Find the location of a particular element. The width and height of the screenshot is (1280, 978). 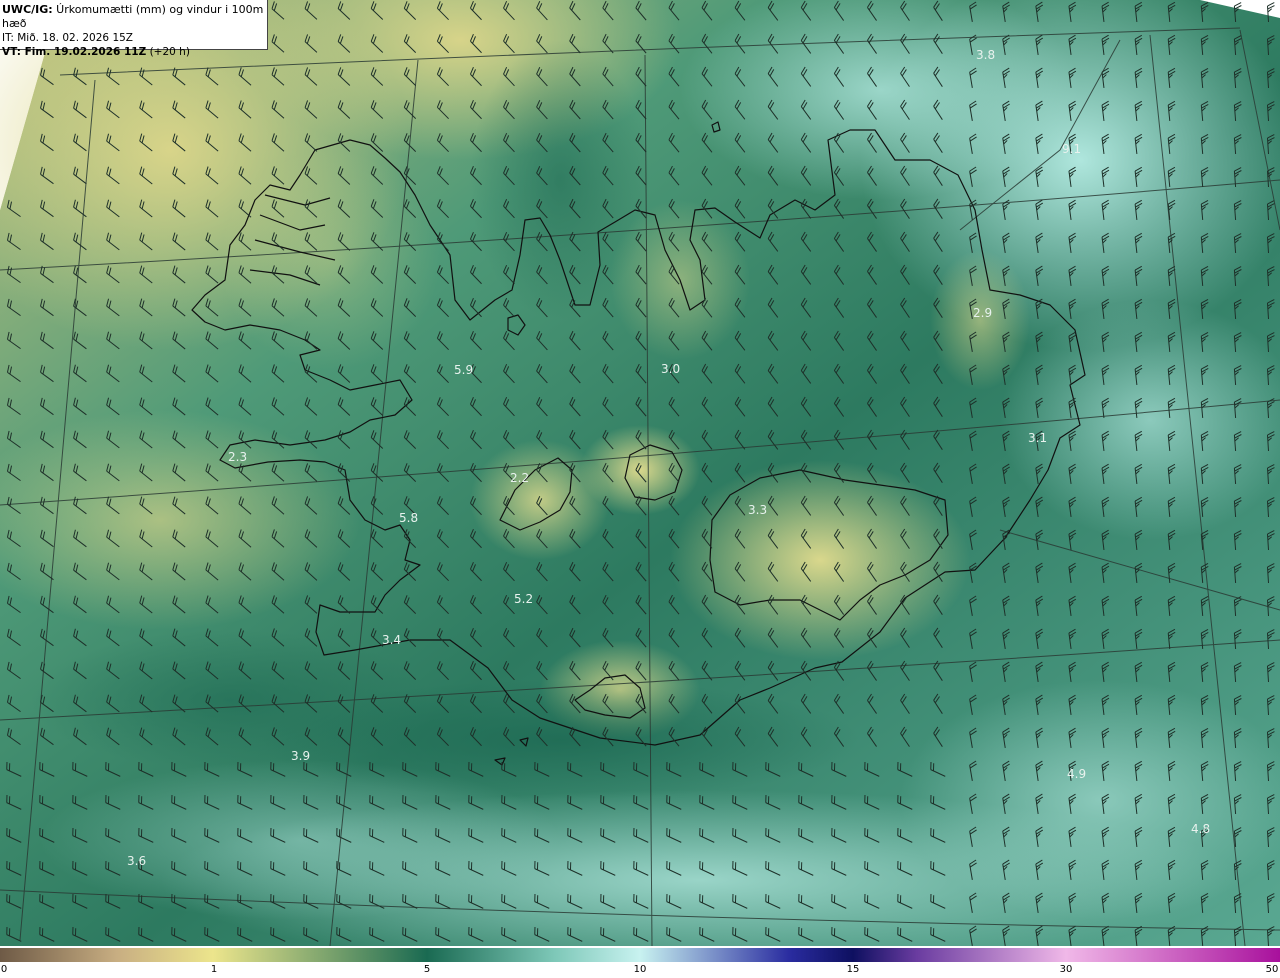

init-time: IT: Mið. 18. 02. 2026 15Z is located at coordinates (67, 38).